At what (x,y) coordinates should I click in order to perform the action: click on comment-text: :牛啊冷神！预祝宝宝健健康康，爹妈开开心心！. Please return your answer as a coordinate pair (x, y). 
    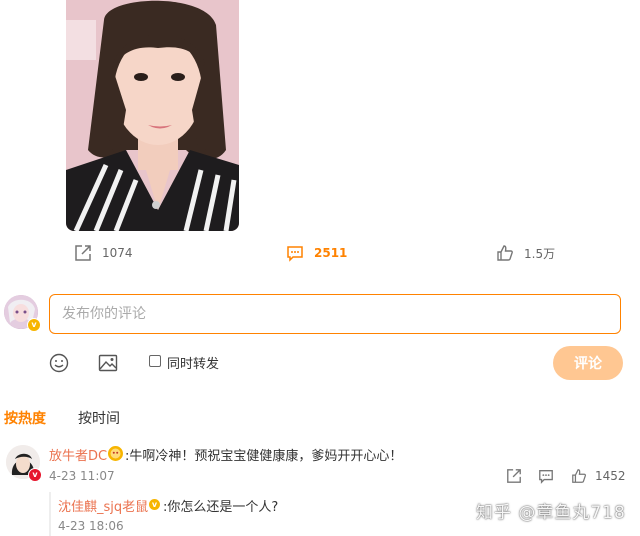
    Looking at the image, I should click on (264, 456).